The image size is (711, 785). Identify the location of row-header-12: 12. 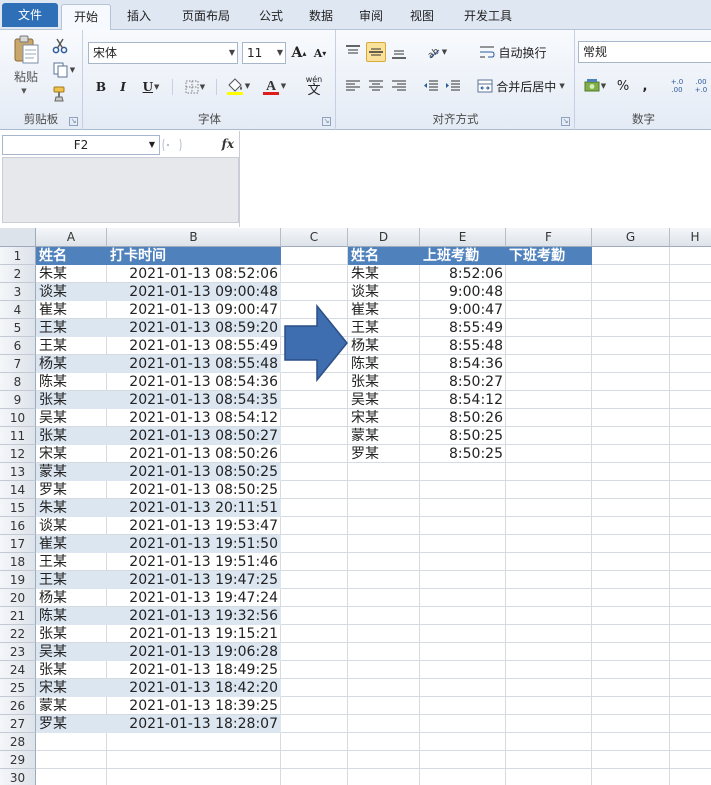
(18, 454).